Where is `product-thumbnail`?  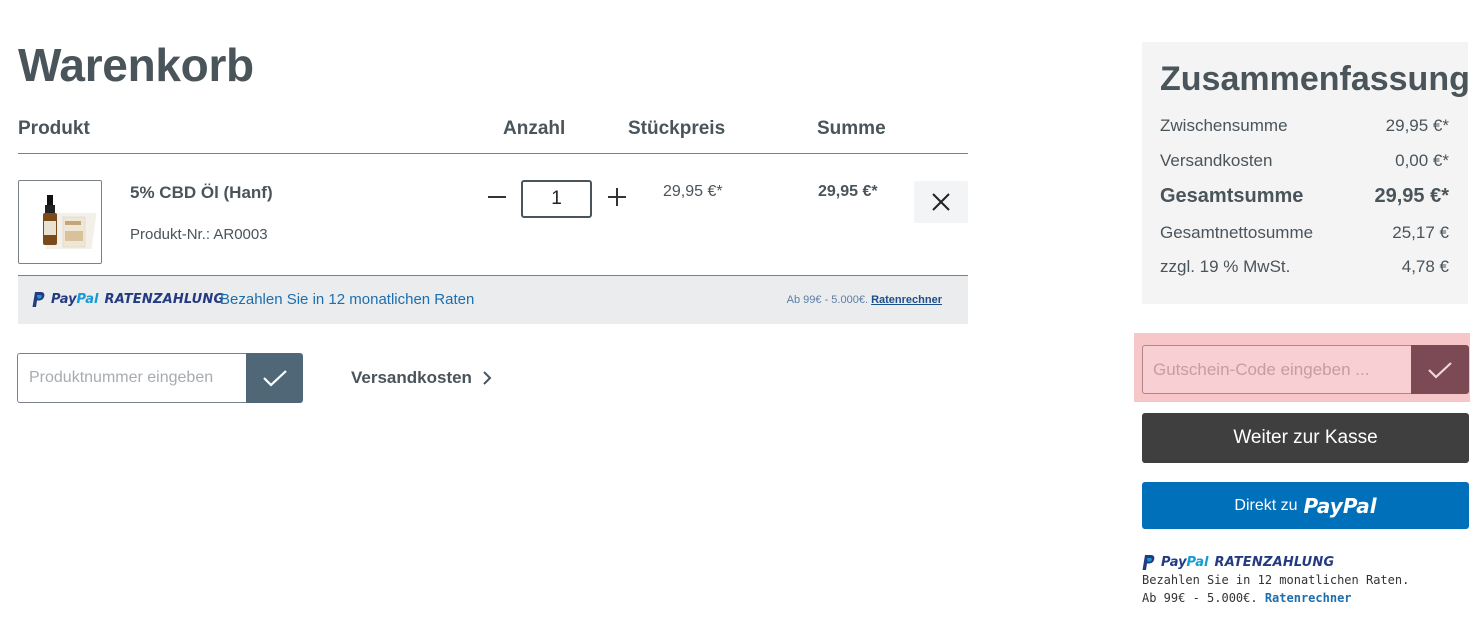 product-thumbnail is located at coordinates (60, 222).